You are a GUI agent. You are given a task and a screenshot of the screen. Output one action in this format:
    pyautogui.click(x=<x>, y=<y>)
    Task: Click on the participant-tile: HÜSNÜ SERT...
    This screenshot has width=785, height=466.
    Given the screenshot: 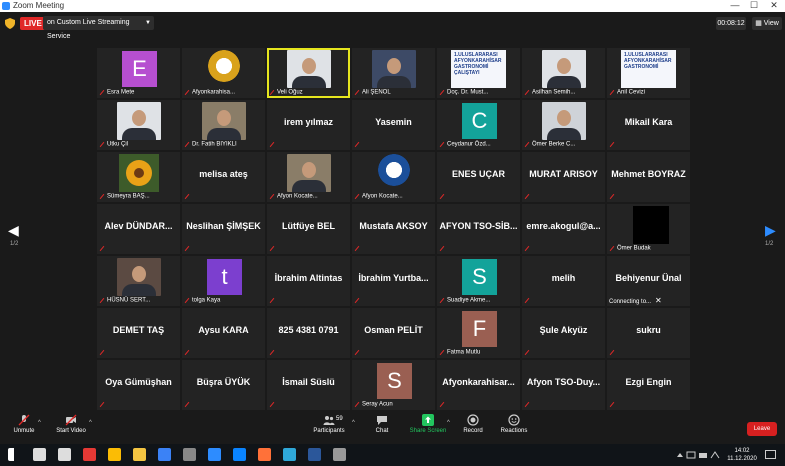 What is the action you would take?
    pyautogui.click(x=138, y=281)
    